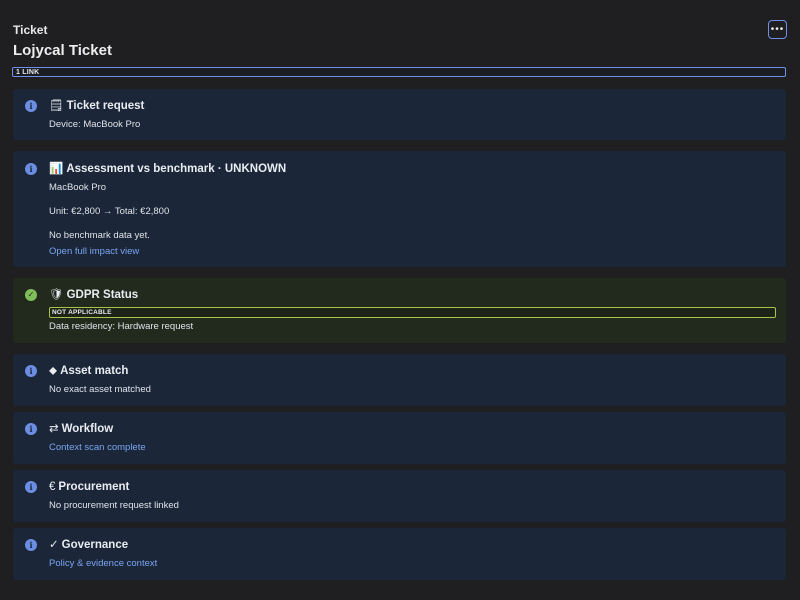 The width and height of the screenshot is (800, 600). What do you see at coordinates (31, 295) in the screenshot?
I see `check-circle-icon: ✓` at bounding box center [31, 295].